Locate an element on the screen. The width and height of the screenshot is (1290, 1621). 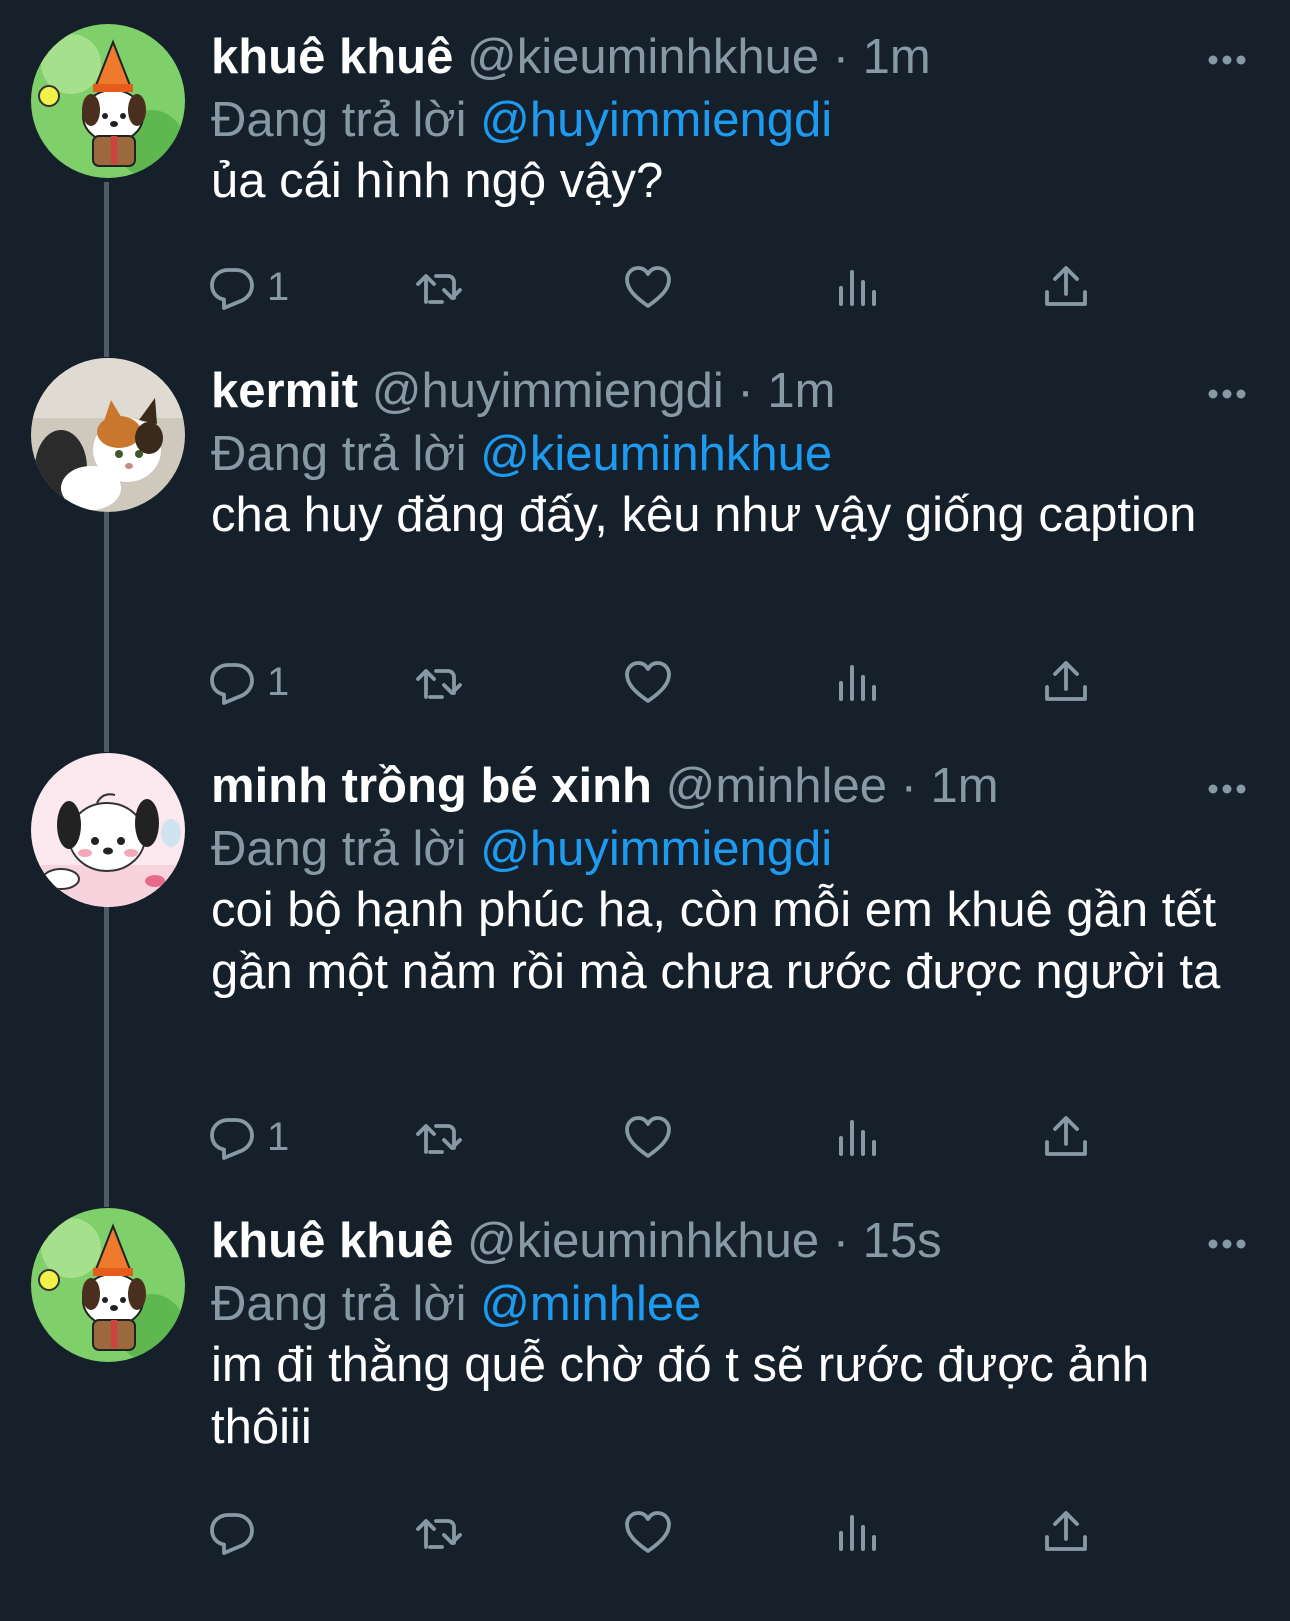
reply-button is located at coordinates (237, 1532).